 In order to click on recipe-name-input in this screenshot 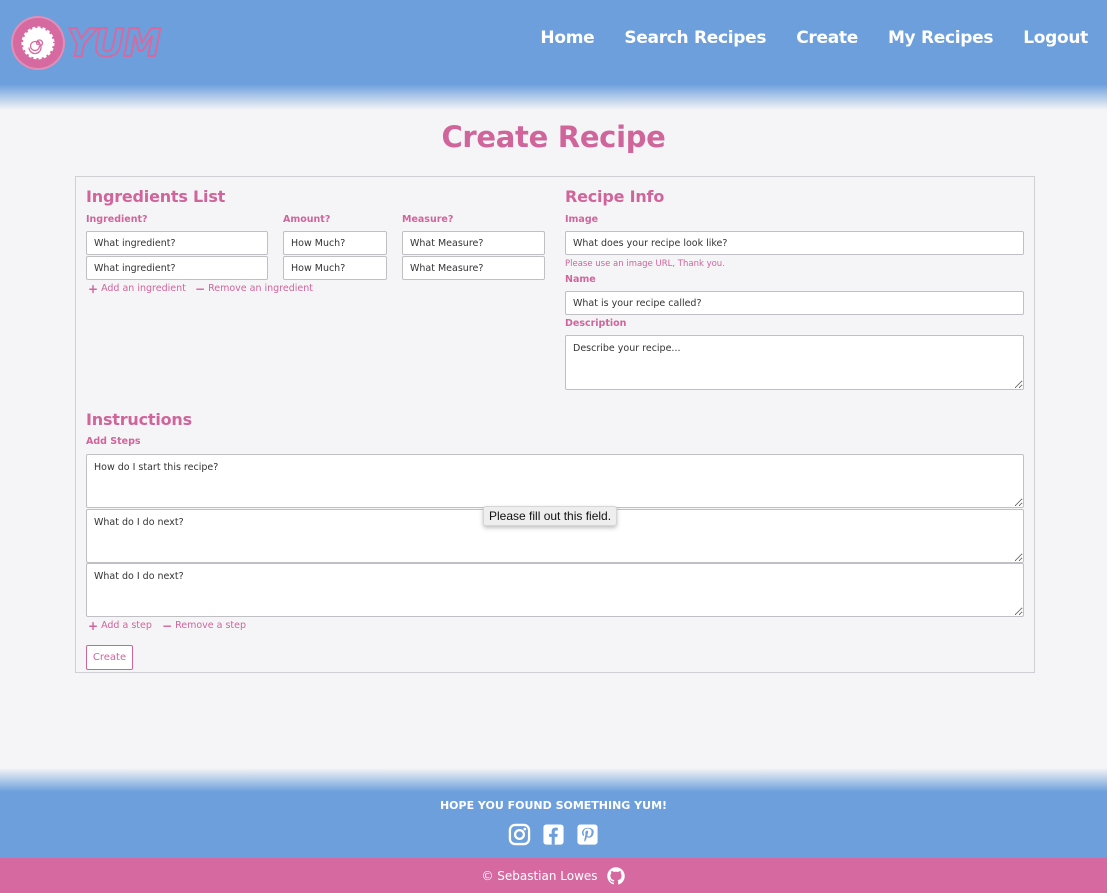, I will do `click(794, 303)`.